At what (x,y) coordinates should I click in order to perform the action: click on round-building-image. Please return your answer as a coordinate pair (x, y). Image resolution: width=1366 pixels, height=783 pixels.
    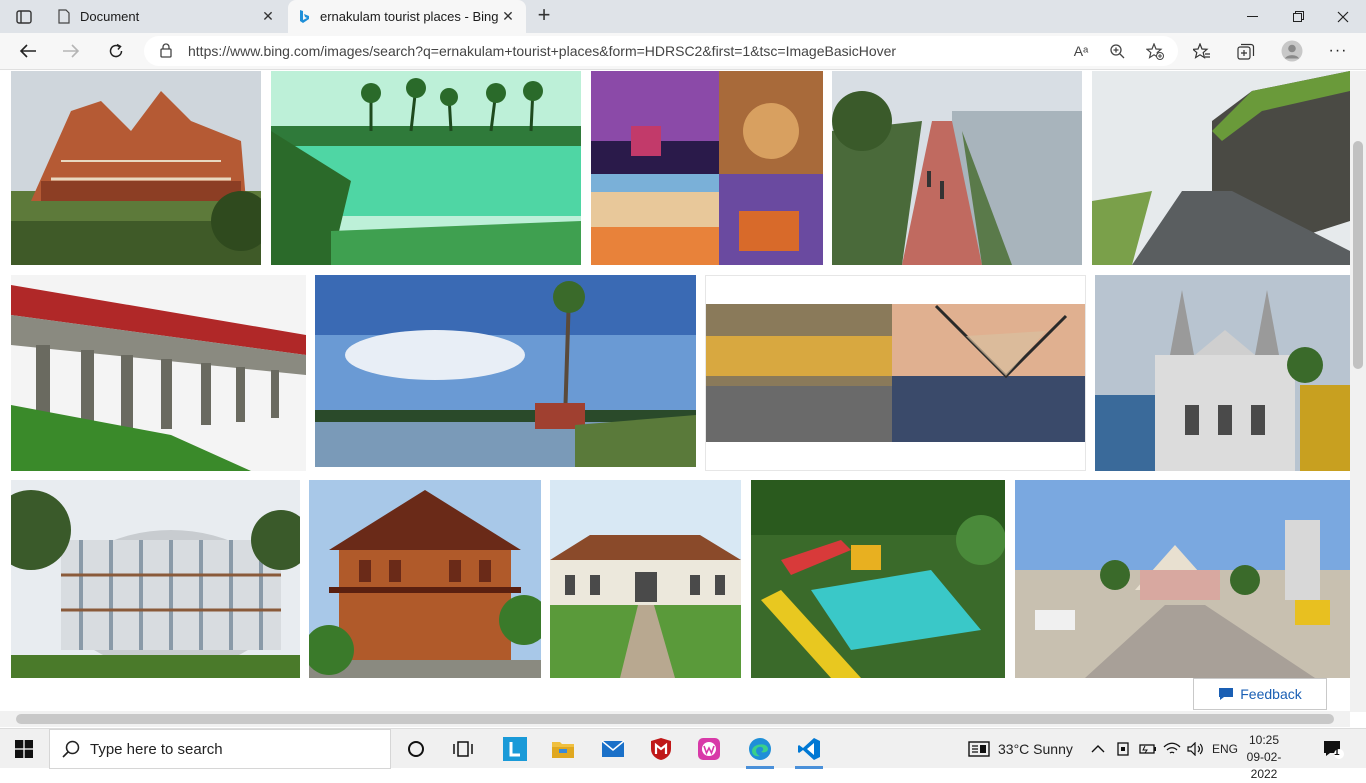
    Looking at the image, I should click on (155, 579).